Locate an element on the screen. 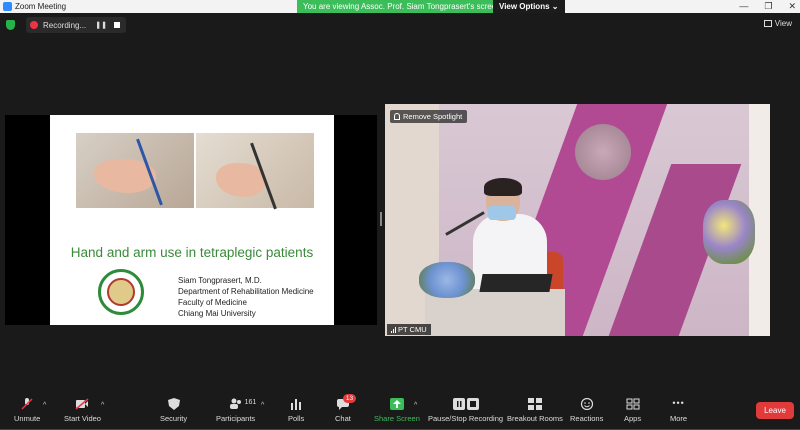 This screenshot has width=800, height=430. remove-spotlight-button: Remove Spotlight is located at coordinates (429, 116).